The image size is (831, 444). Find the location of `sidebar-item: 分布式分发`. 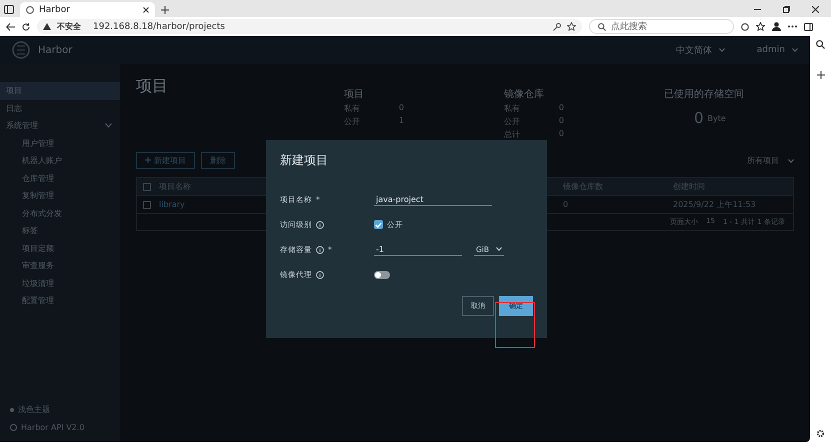

sidebar-item: 分布式分发 is located at coordinates (60, 213).